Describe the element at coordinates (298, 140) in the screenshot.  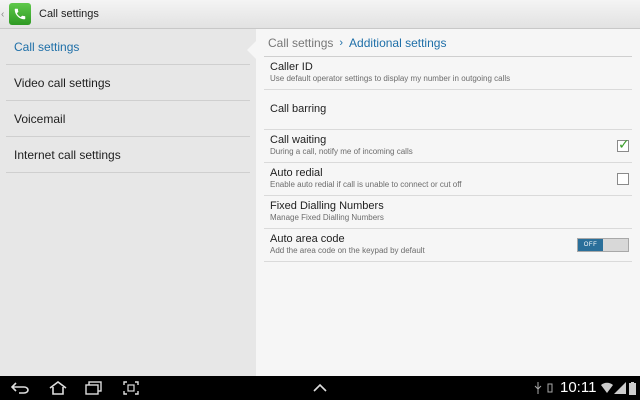
I see `setting-title: Call waiting` at that location.